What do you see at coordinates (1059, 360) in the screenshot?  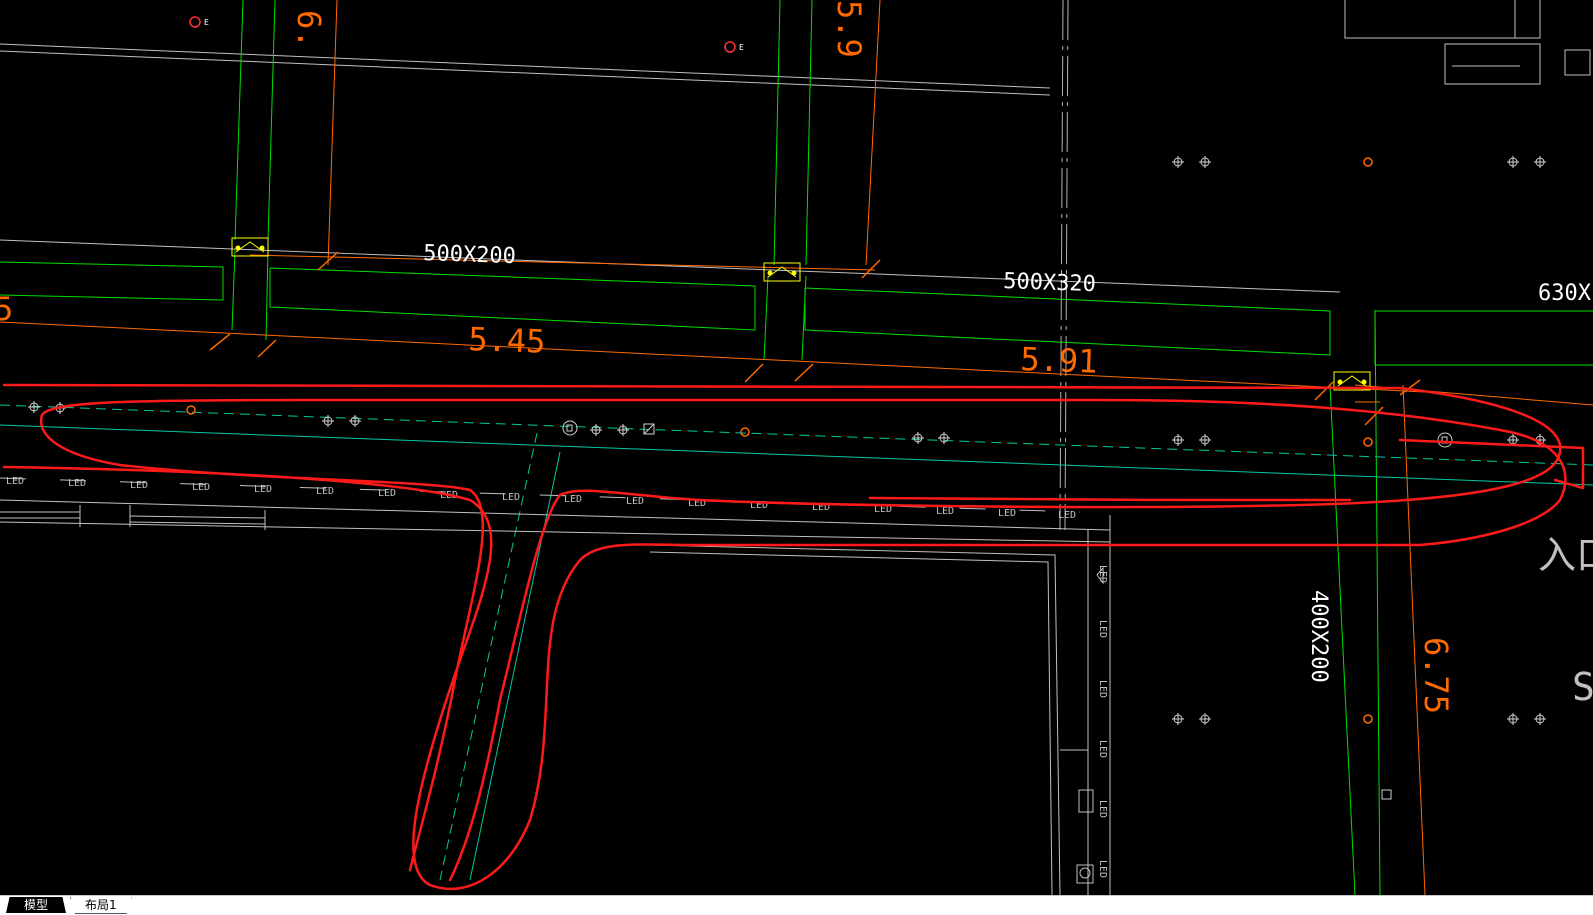 I see `elevation-label-b: 5.91` at bounding box center [1059, 360].